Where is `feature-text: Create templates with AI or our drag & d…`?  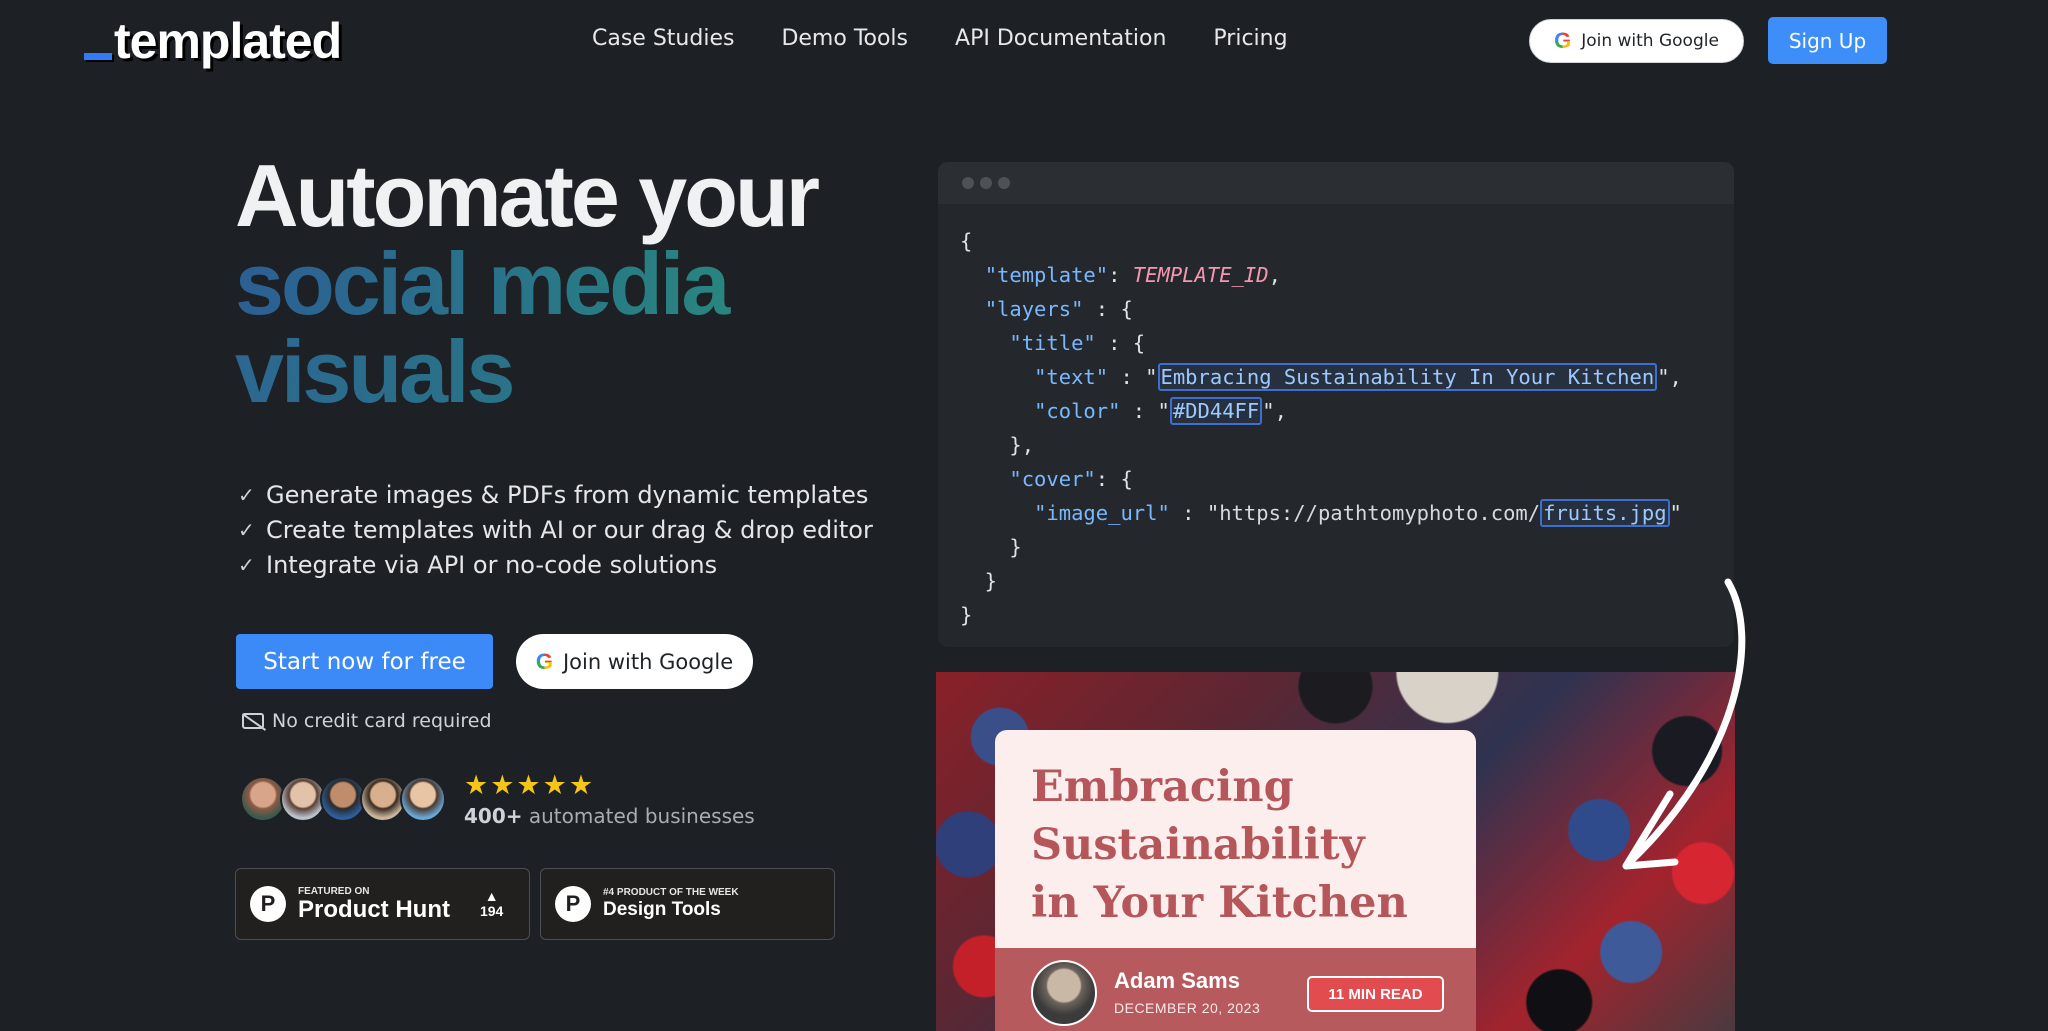
feature-text: Create templates with AI or our drag & d… is located at coordinates (569, 530).